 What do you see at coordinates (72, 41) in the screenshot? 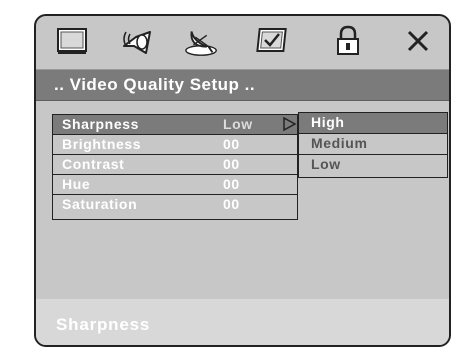
I see `system-setup-icon` at bounding box center [72, 41].